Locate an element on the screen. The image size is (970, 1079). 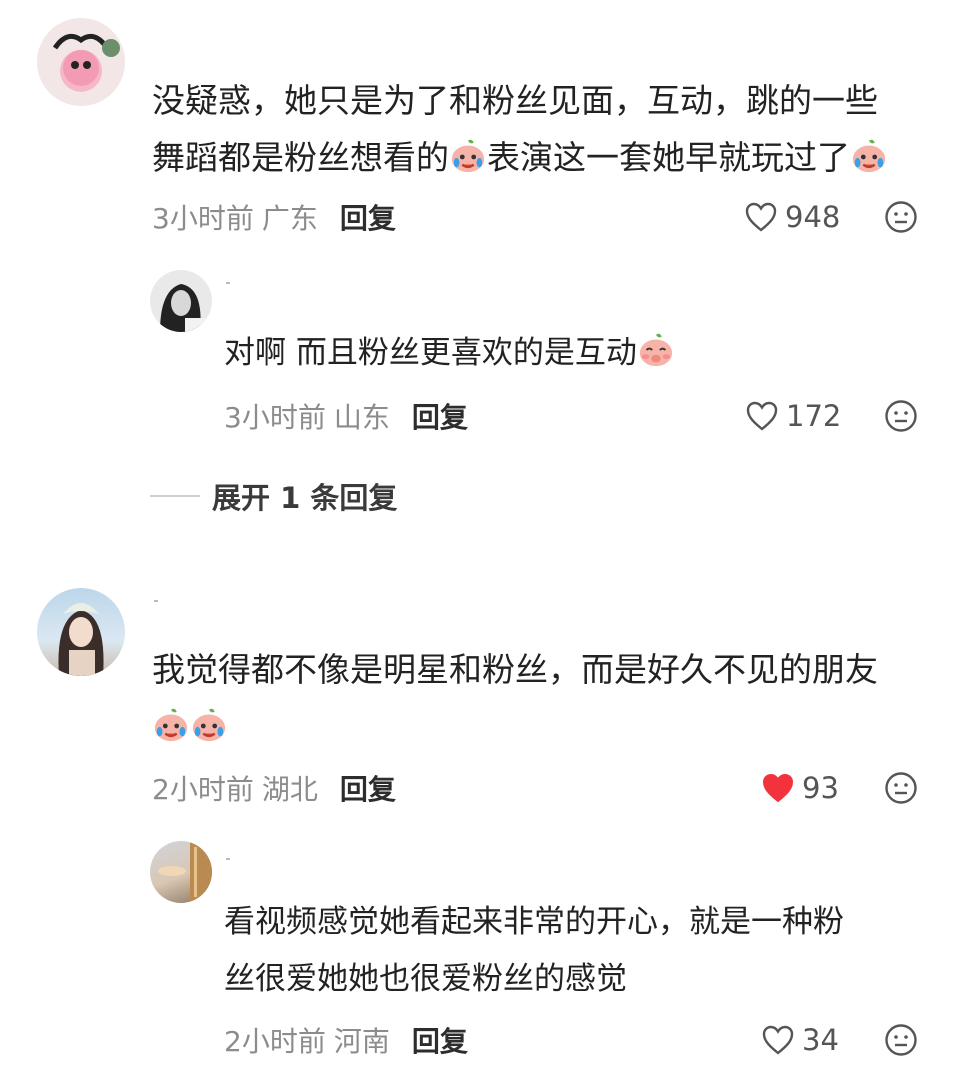
reply-text: 对啊 而且粉丝更喜欢的是互动 is located at coordinates (449, 353).